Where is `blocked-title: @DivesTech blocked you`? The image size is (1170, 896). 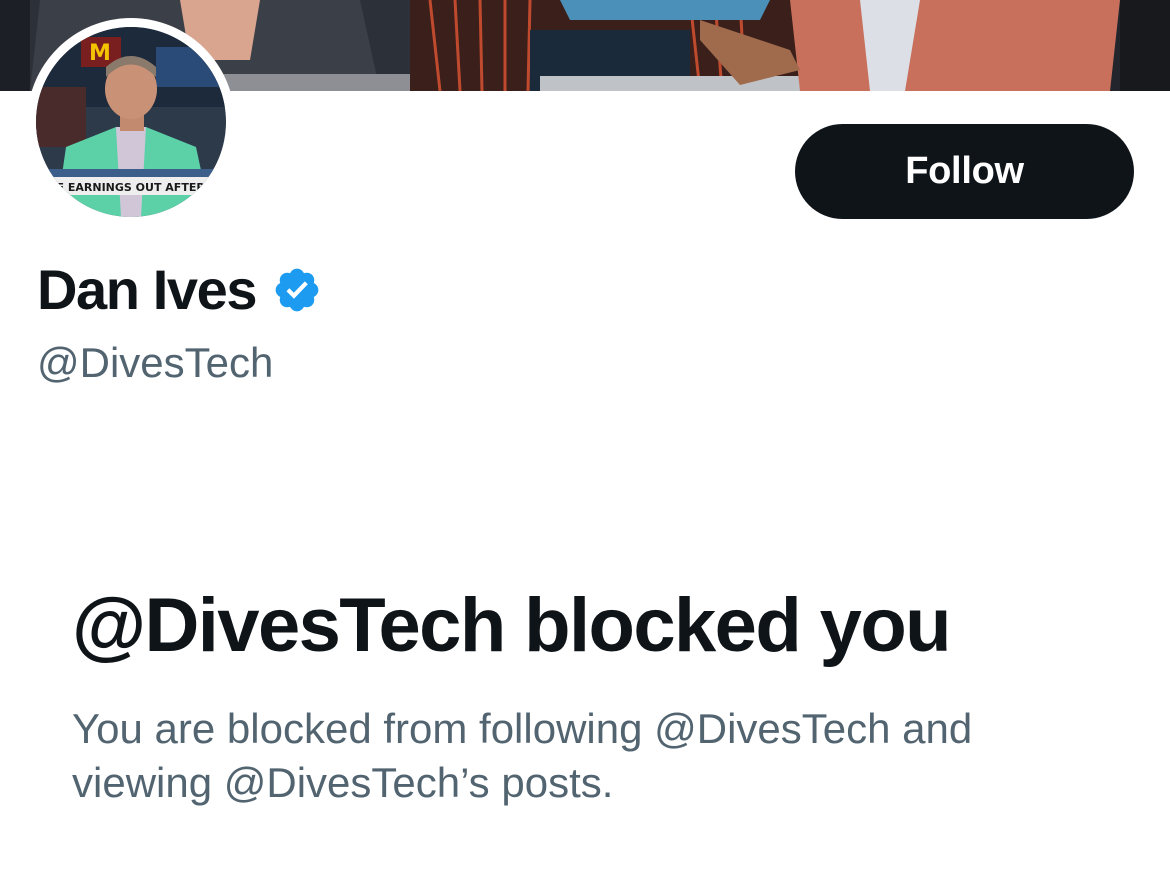 blocked-title: @DivesTech blocked you is located at coordinates (512, 625).